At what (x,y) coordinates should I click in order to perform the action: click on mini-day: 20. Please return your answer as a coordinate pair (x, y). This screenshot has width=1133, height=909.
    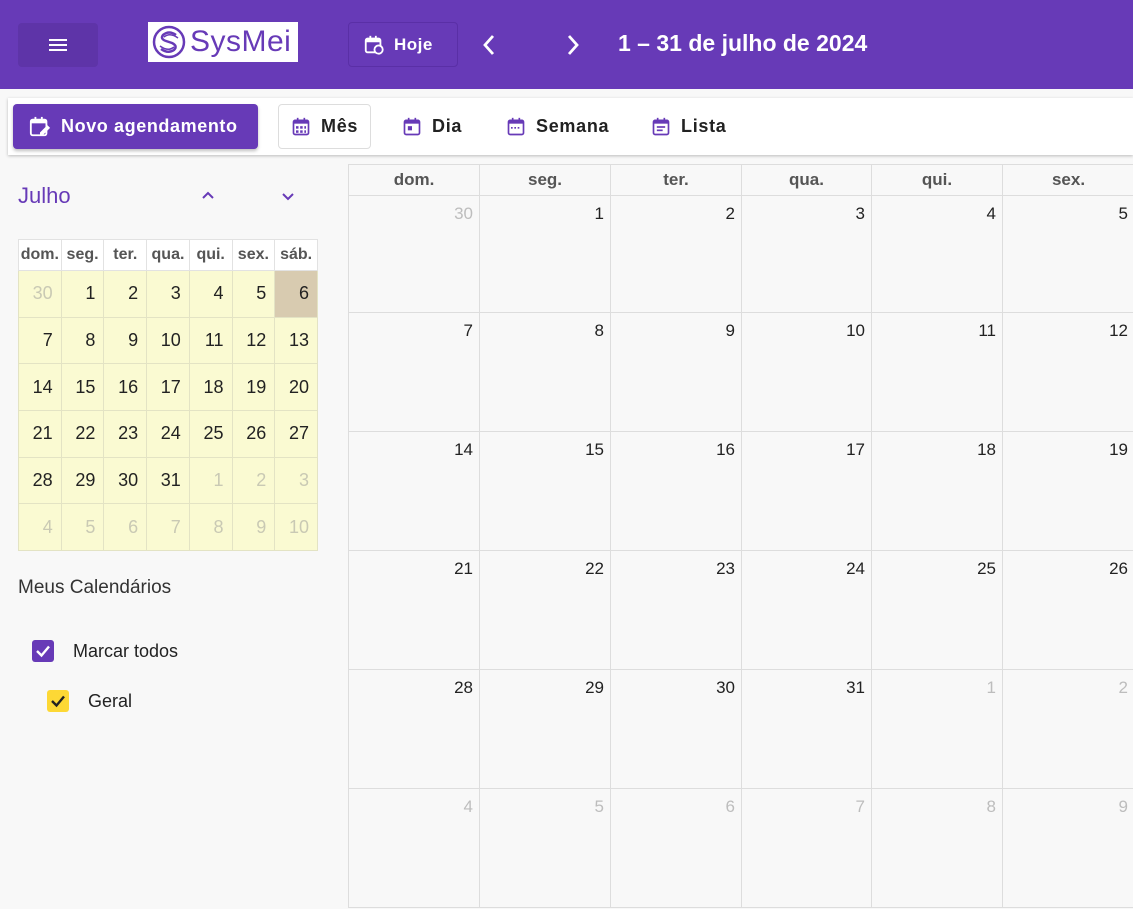
    Looking at the image, I should click on (296, 387).